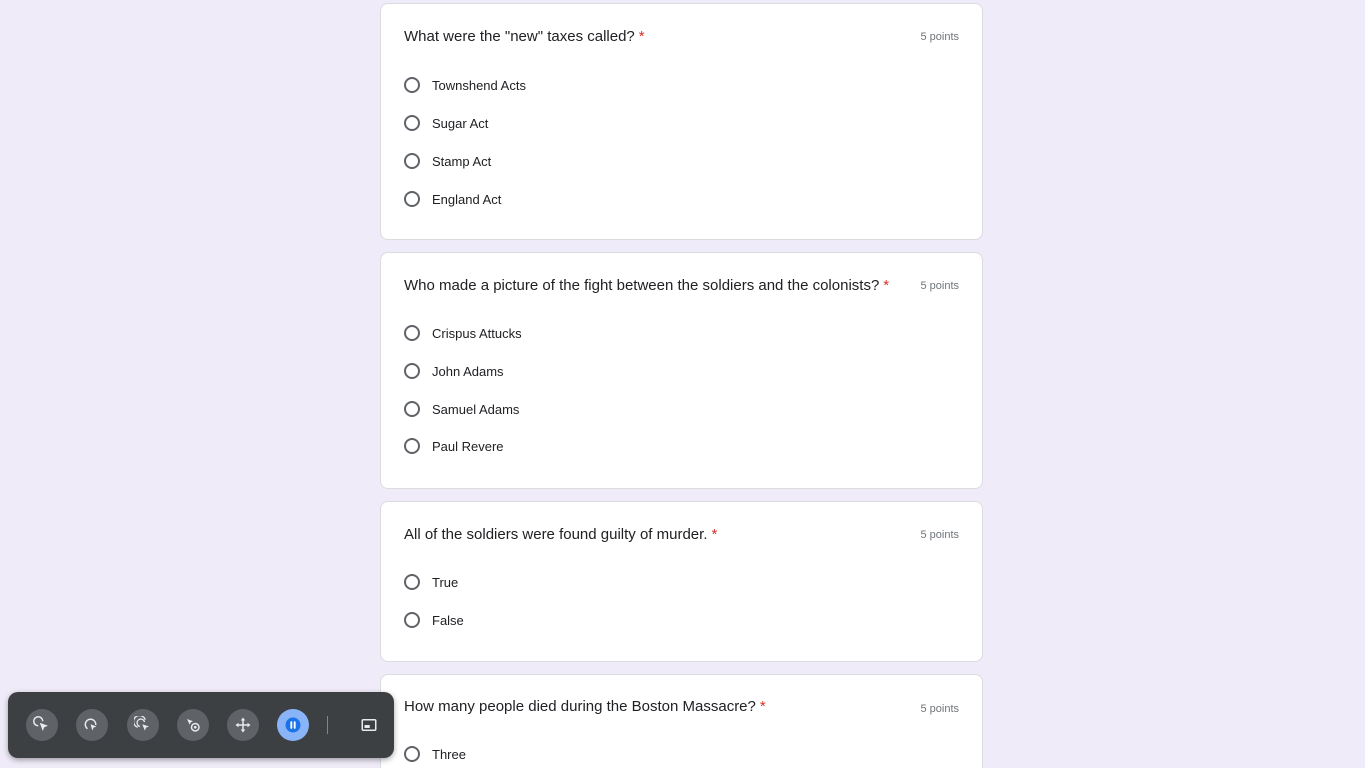  I want to click on cursor-click-button, so click(42, 725).